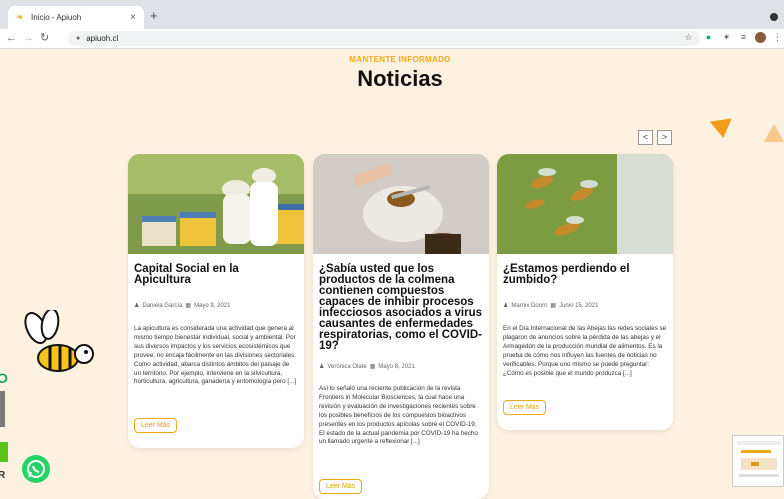 This screenshot has height=499, width=784. What do you see at coordinates (346, 367) in the screenshot?
I see `card-author: Verónica Olate` at bounding box center [346, 367].